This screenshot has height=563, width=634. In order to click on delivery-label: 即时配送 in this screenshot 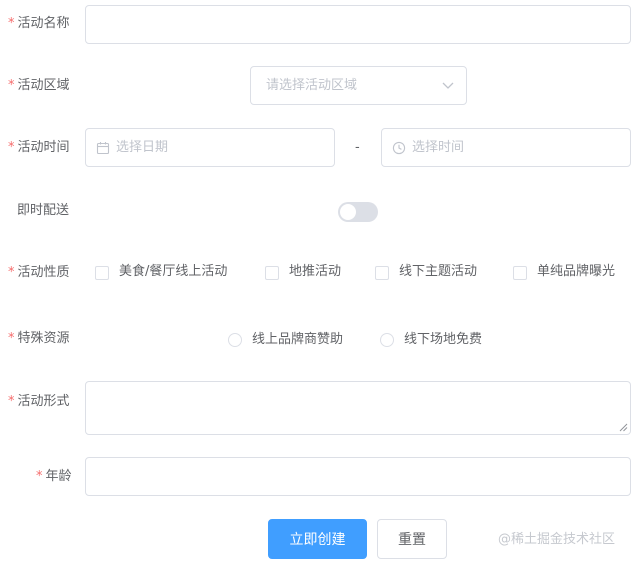, I will do `click(43, 210)`.